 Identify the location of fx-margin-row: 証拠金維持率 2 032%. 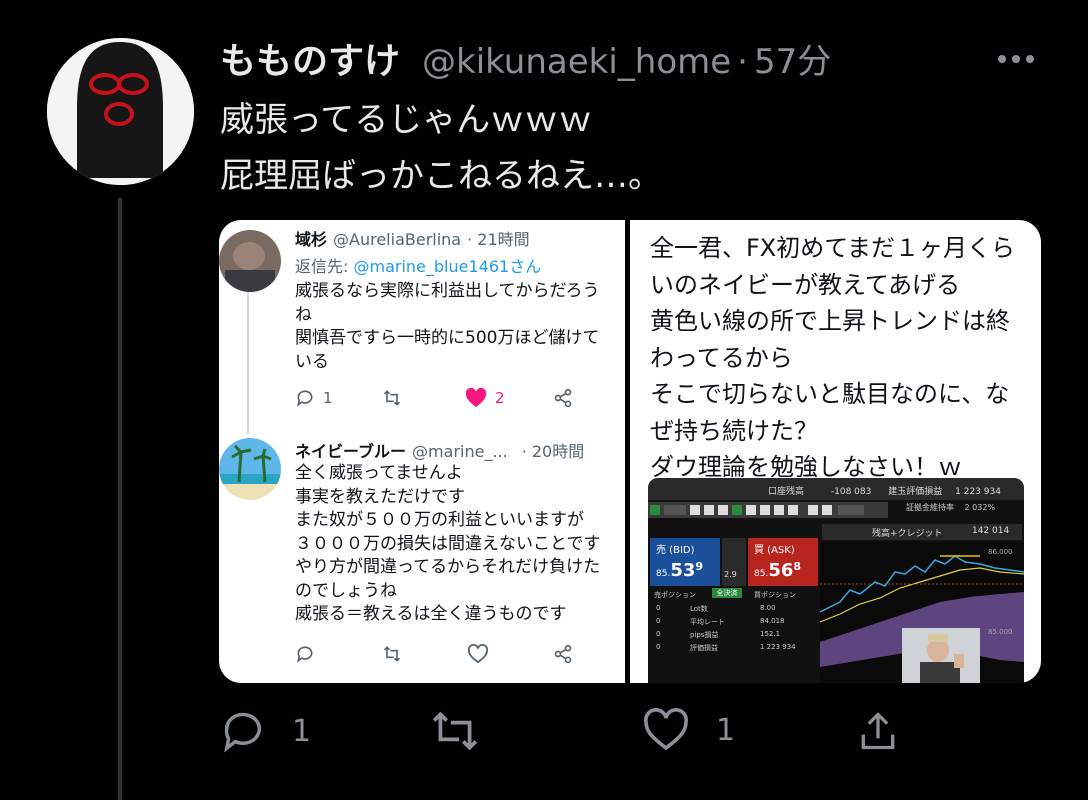
(950, 507).